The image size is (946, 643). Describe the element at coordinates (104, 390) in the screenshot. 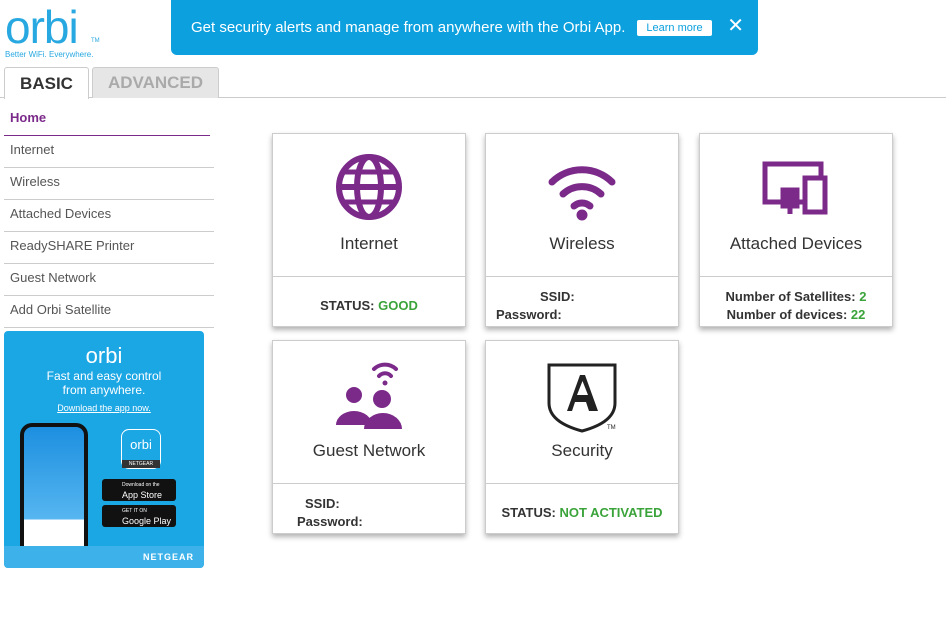

I see `promo-line2: from anywhere.` at that location.